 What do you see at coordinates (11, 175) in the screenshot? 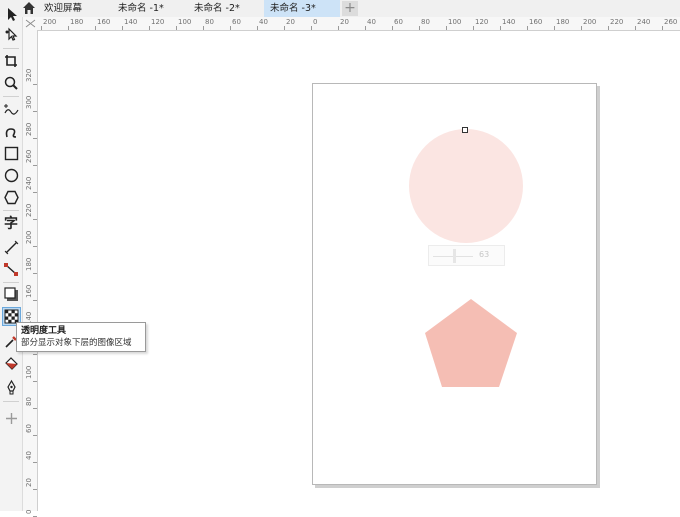
I see `ellipse-tool-icon` at bounding box center [11, 175].